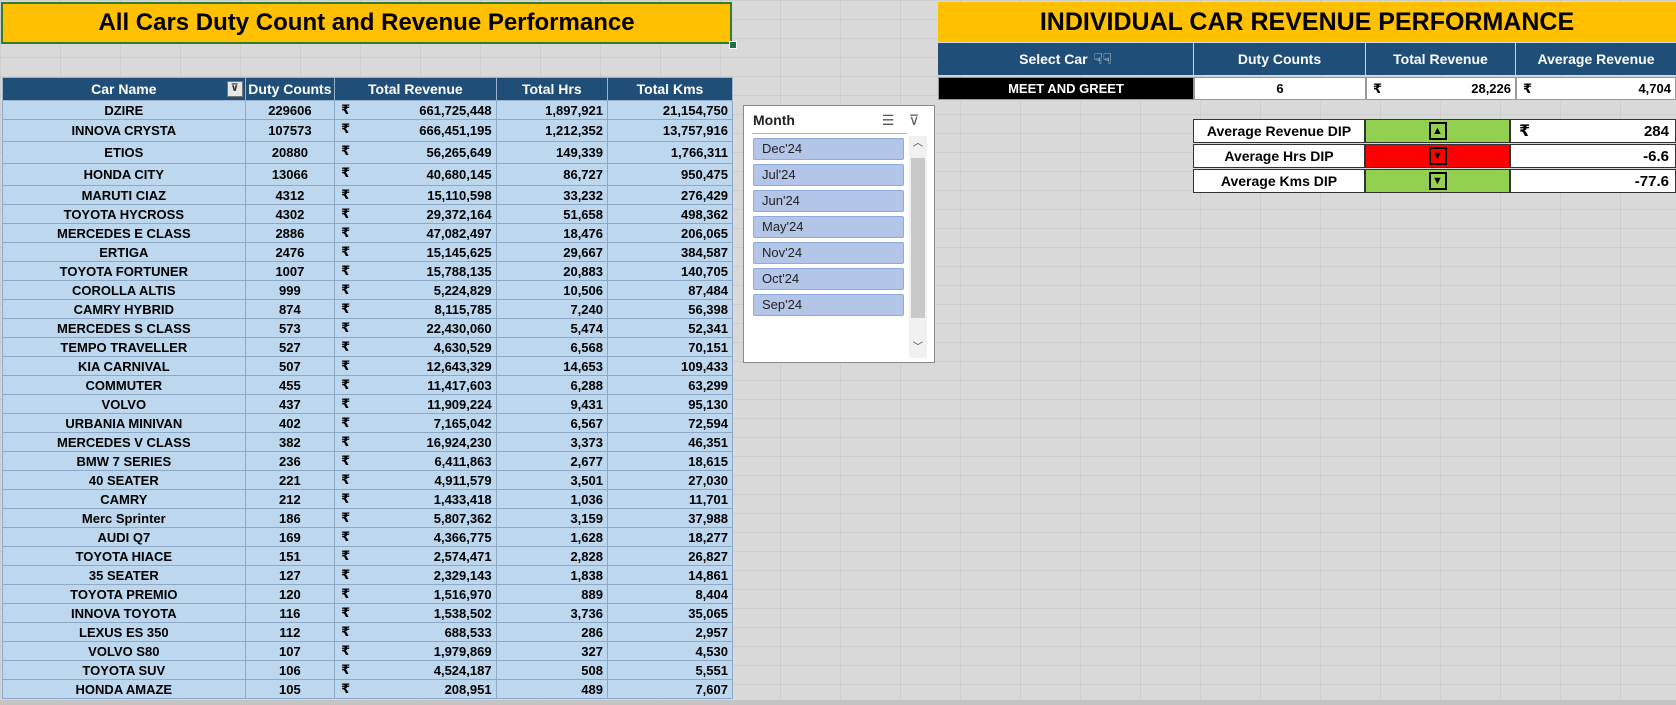  I want to click on revenue-cell: ₹1,516,970, so click(415, 594).